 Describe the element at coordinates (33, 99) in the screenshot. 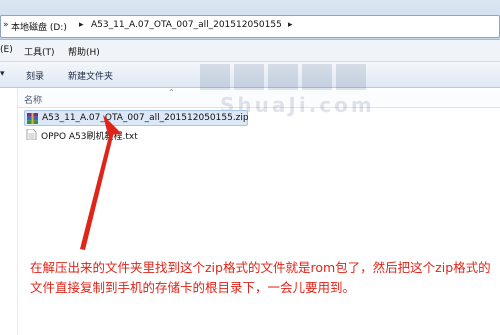

I see `column-header-name: 名称` at that location.